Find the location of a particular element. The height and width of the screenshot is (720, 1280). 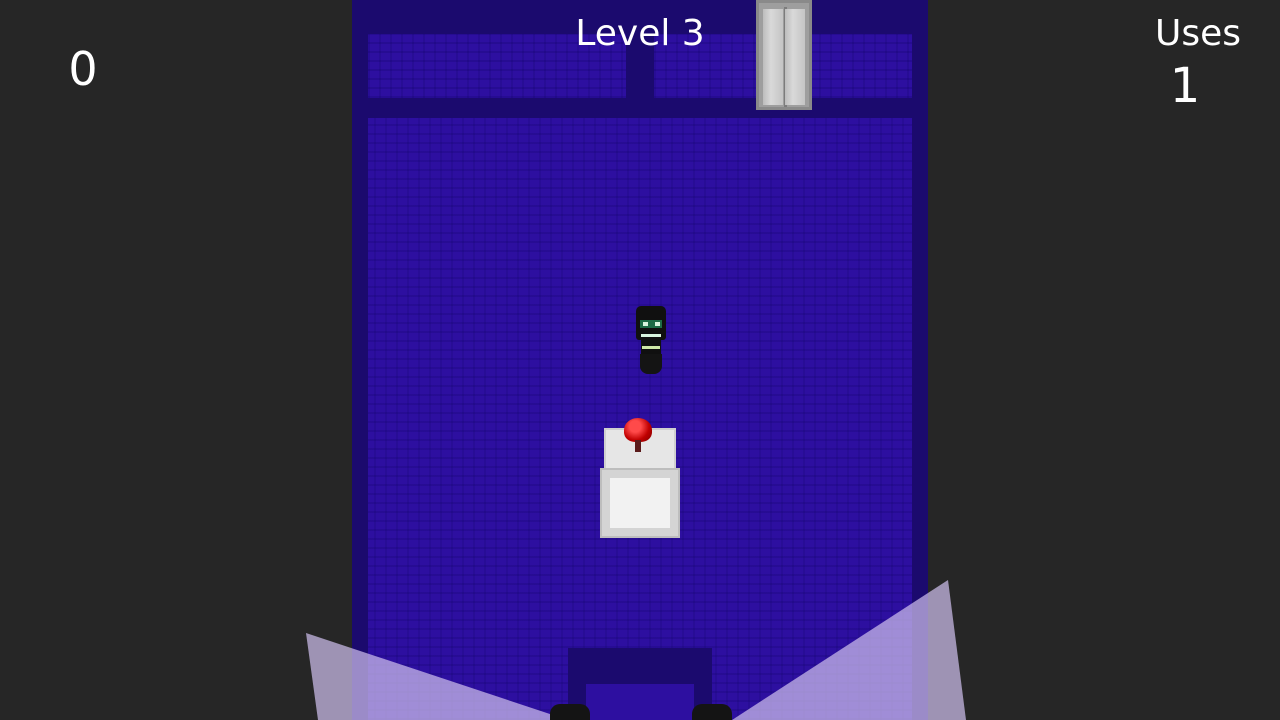

player-belt is located at coordinates (651, 347).